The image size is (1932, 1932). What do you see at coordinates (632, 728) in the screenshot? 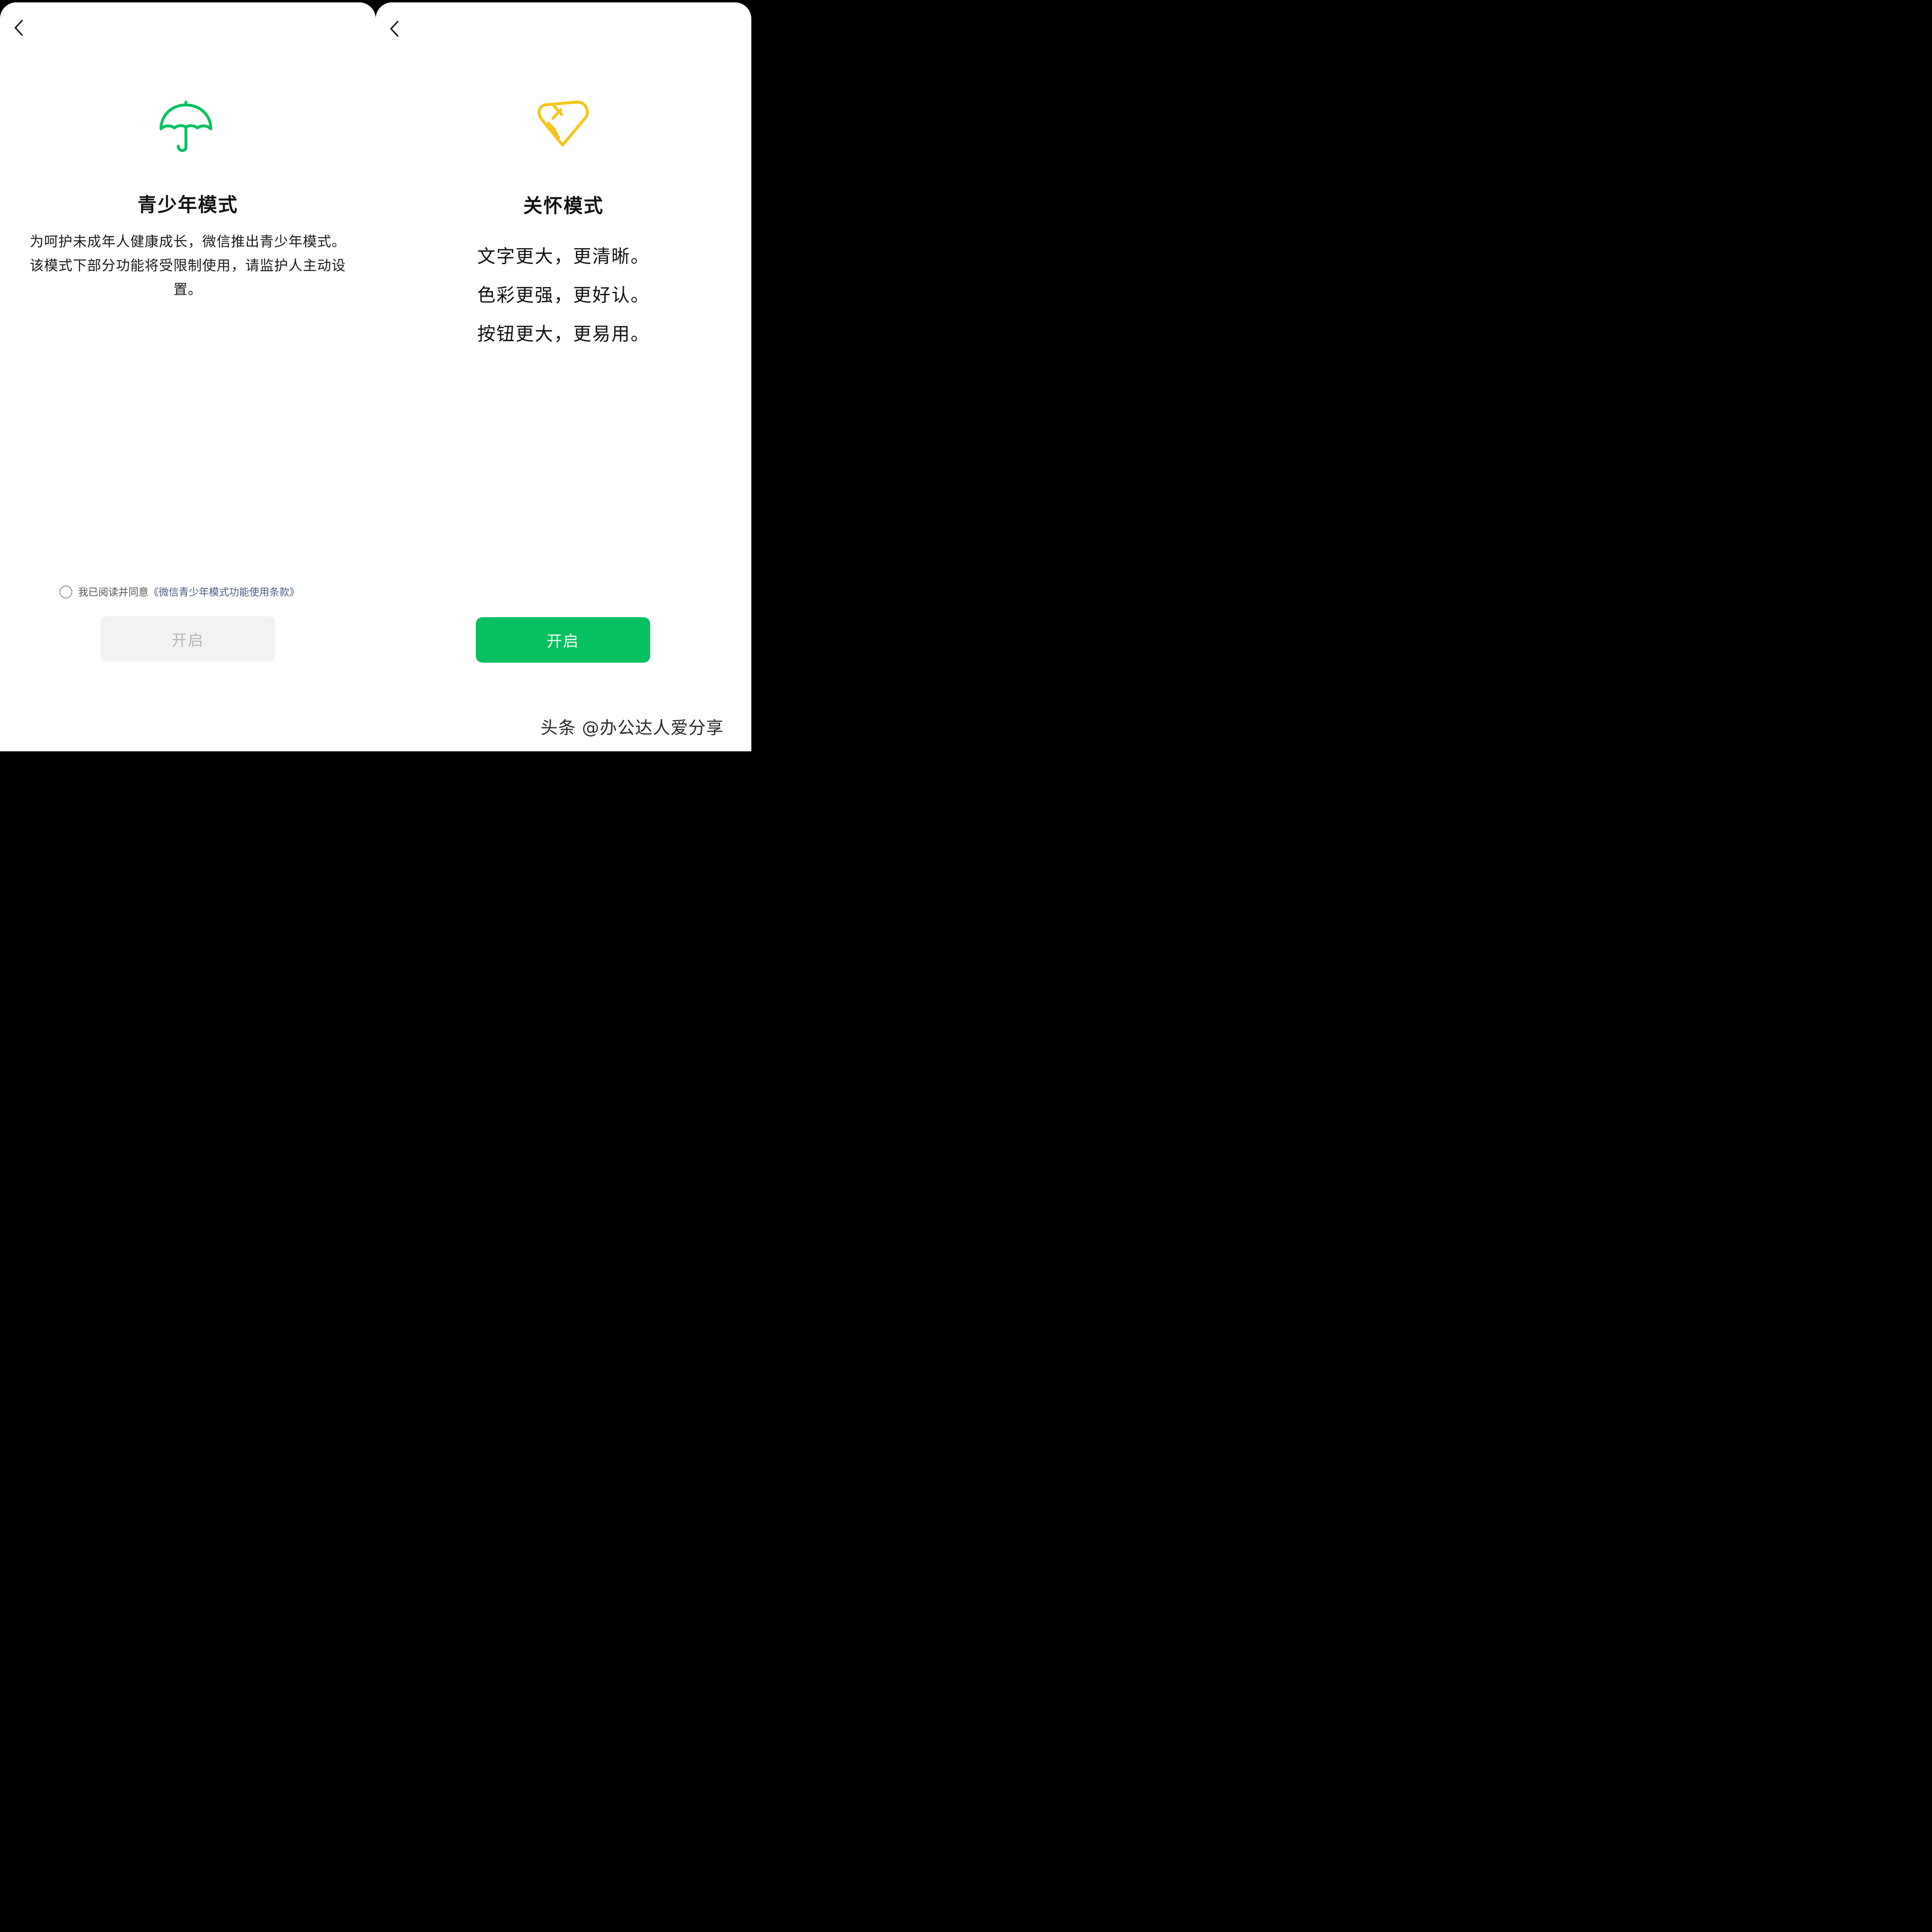
I see `watermark: 头条 @办公达人爱分享` at bounding box center [632, 728].